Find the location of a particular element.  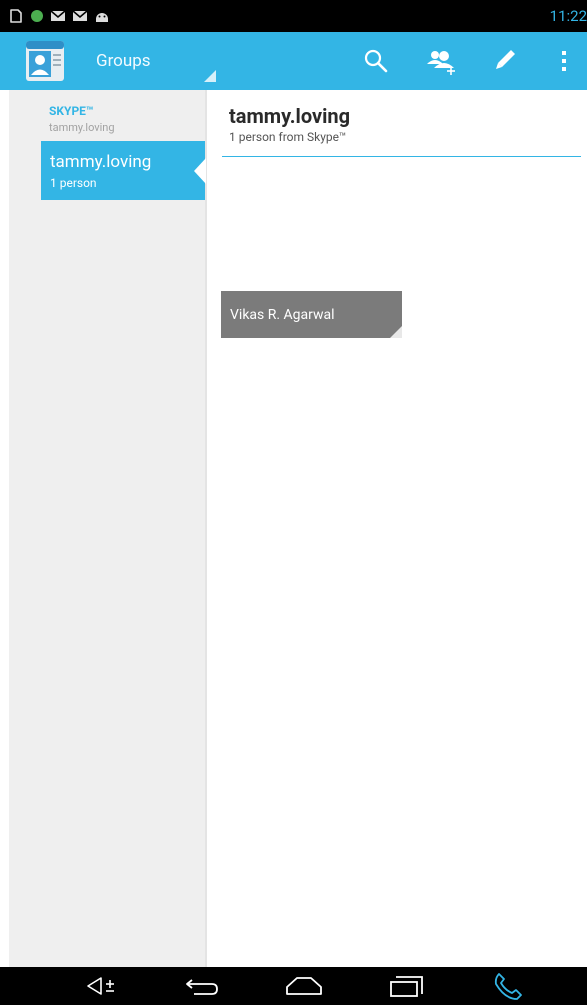

group-list-item: tammy.loving 1 person is located at coordinates (123, 170).